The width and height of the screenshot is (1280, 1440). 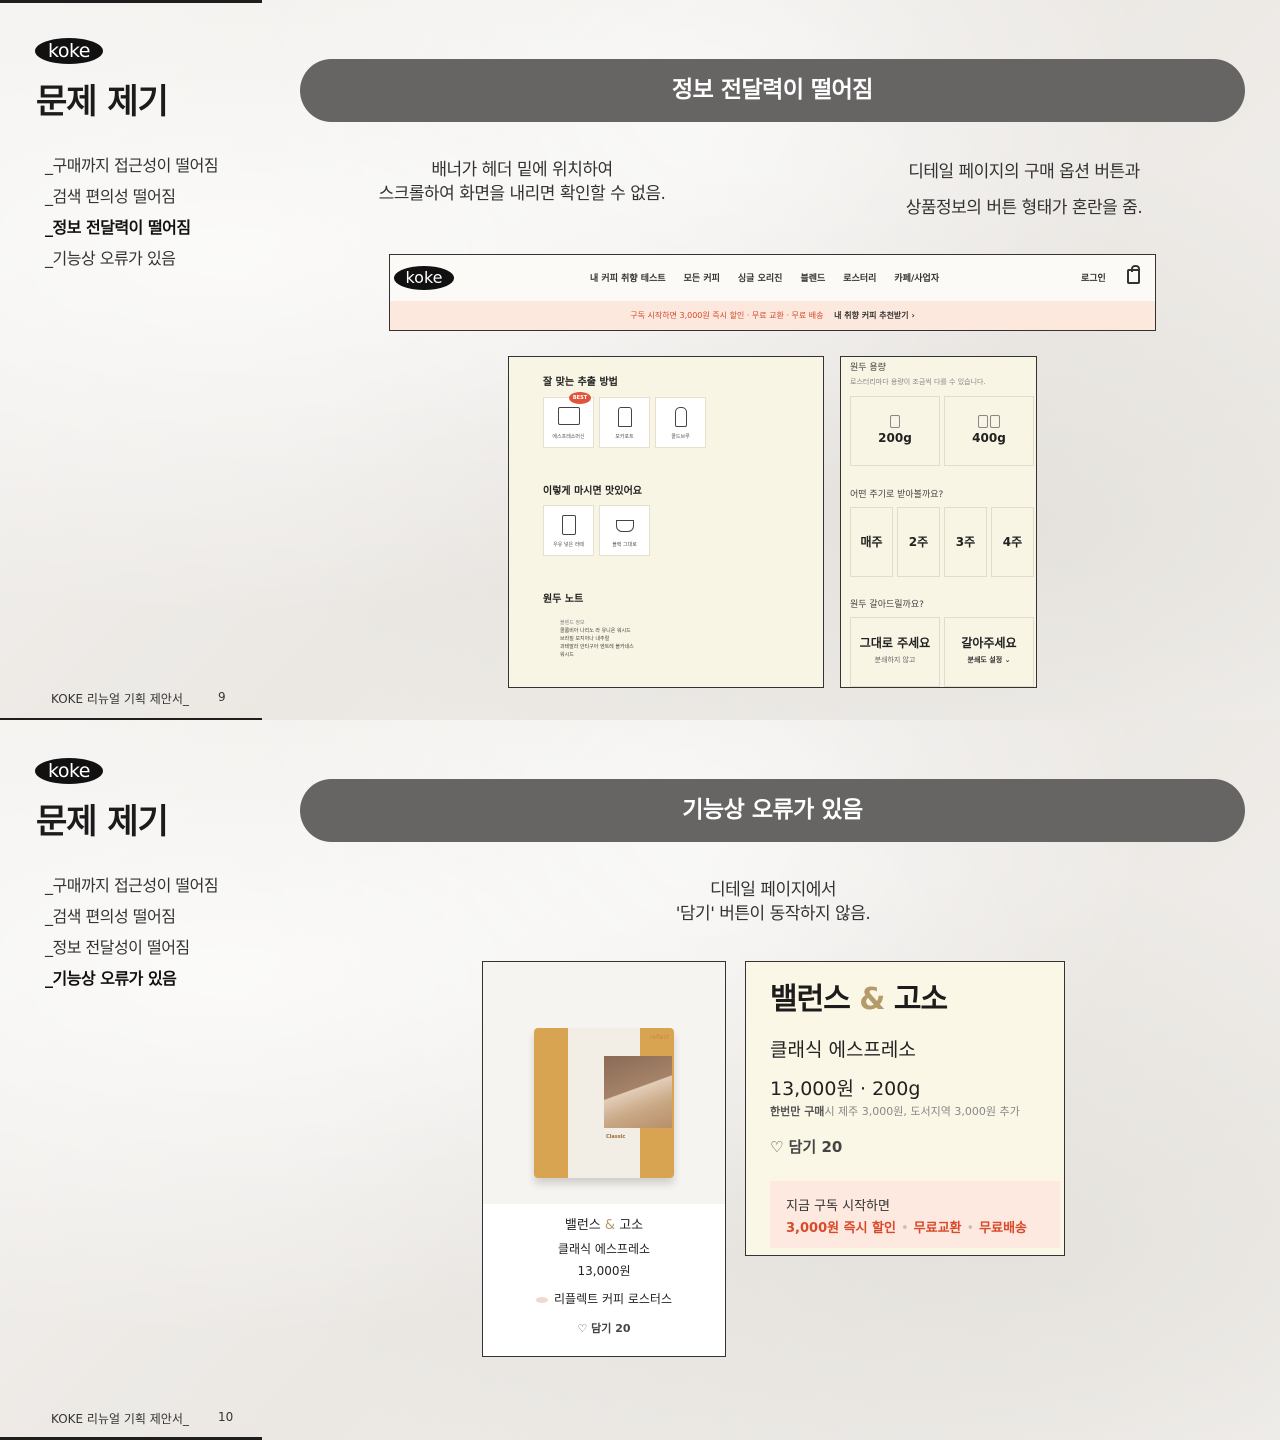 I want to click on desc-option: 디테일 페이지의 구매 옵션 버튼과 상품정보의 버튼 형태가 혼란을 줌., so click(x=1024, y=190).